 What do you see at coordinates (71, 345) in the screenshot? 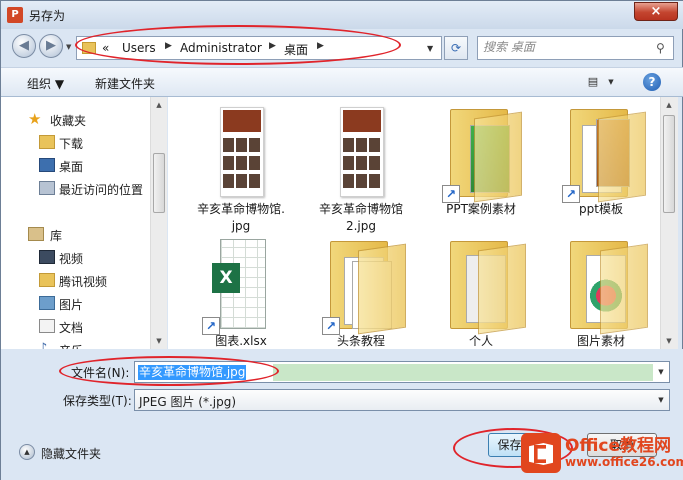
I see `nav-item-label: 音乐` at bounding box center [71, 345].